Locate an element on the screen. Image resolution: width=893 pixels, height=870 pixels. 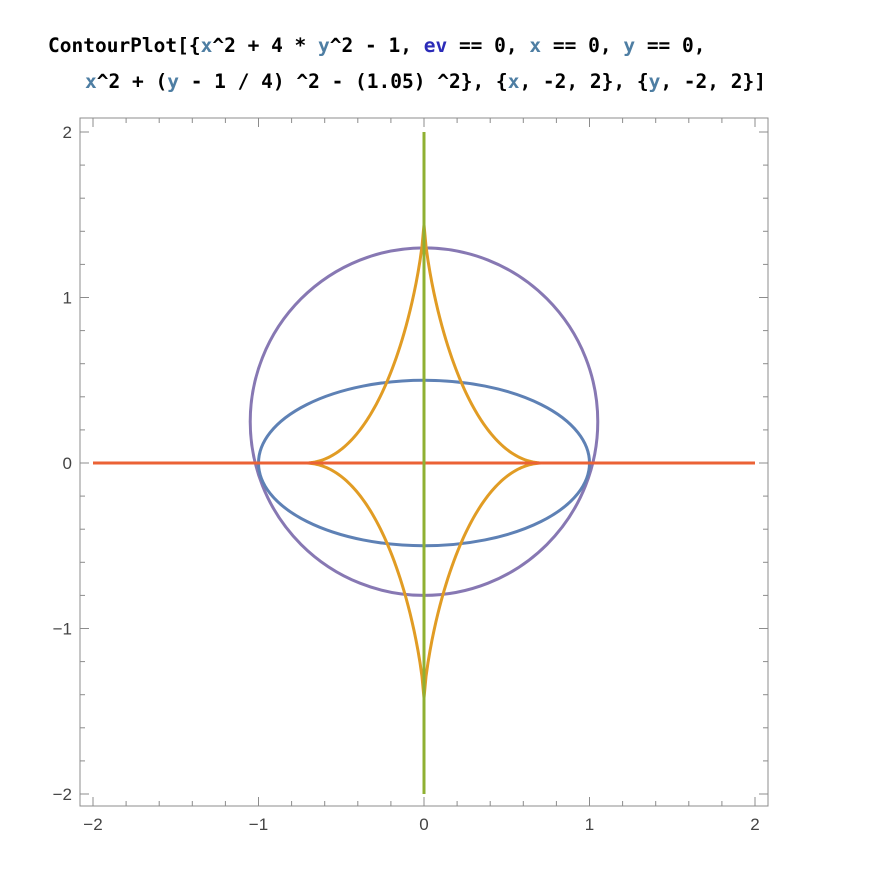
x-tick-label: 2 is located at coordinates (754, 824).